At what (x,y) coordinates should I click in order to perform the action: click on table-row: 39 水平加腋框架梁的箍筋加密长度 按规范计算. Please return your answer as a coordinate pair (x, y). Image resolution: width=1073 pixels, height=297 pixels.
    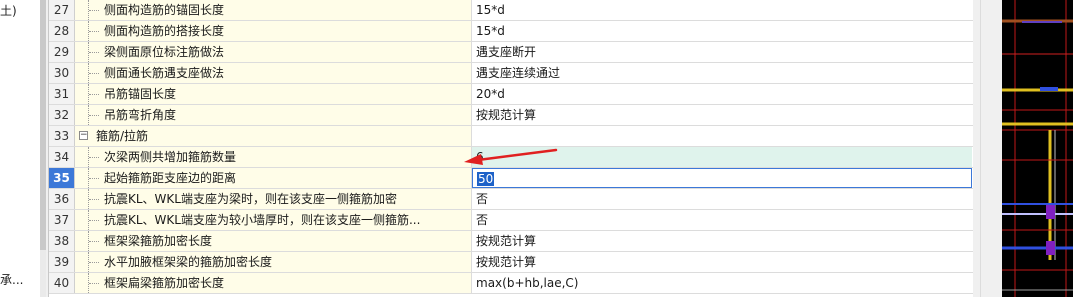
    Looking at the image, I should click on (511, 262).